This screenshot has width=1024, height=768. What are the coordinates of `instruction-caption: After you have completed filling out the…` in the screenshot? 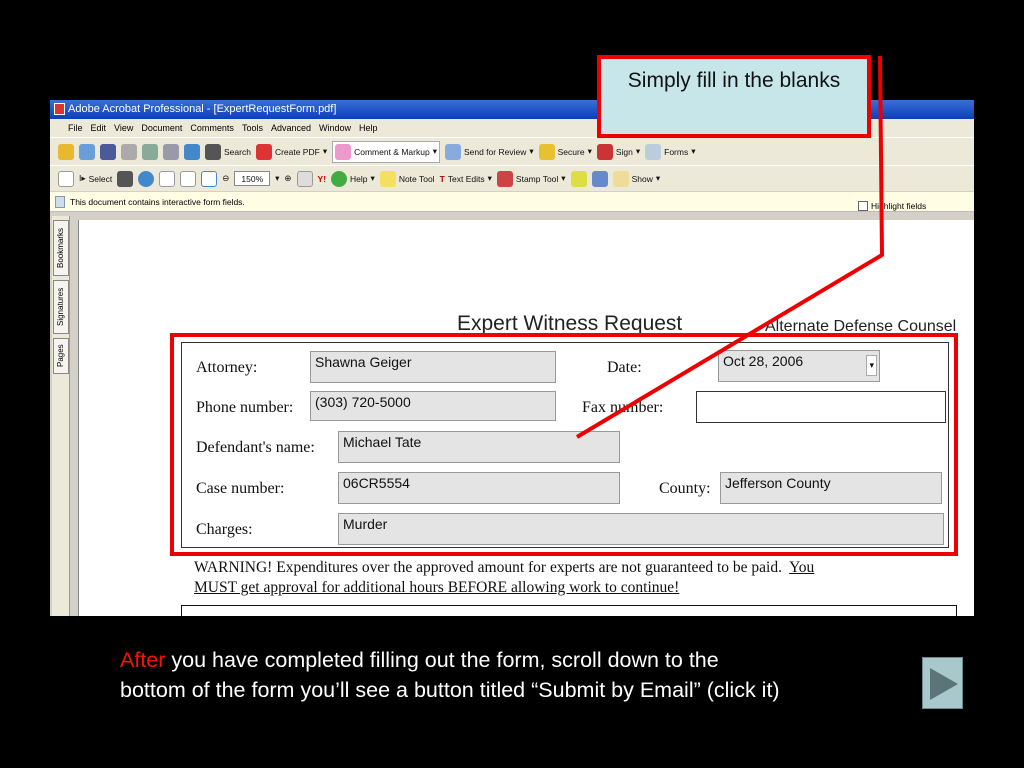 It's located at (450, 675).